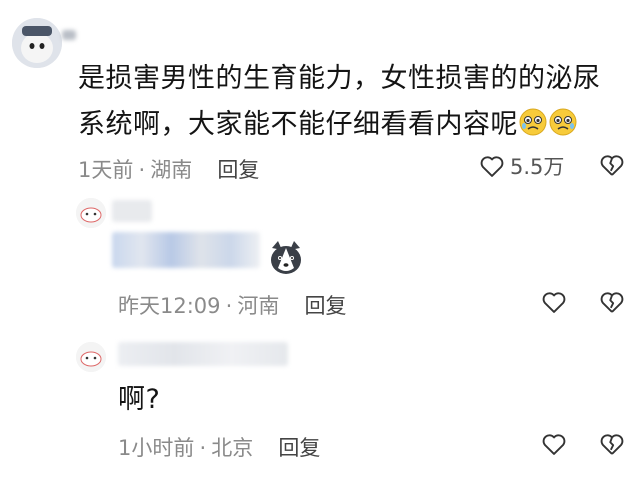 The height and width of the screenshot is (482, 640). I want to click on comment-line-2: 系统啊，大家能不能仔细看看内容呢, so click(353, 125).